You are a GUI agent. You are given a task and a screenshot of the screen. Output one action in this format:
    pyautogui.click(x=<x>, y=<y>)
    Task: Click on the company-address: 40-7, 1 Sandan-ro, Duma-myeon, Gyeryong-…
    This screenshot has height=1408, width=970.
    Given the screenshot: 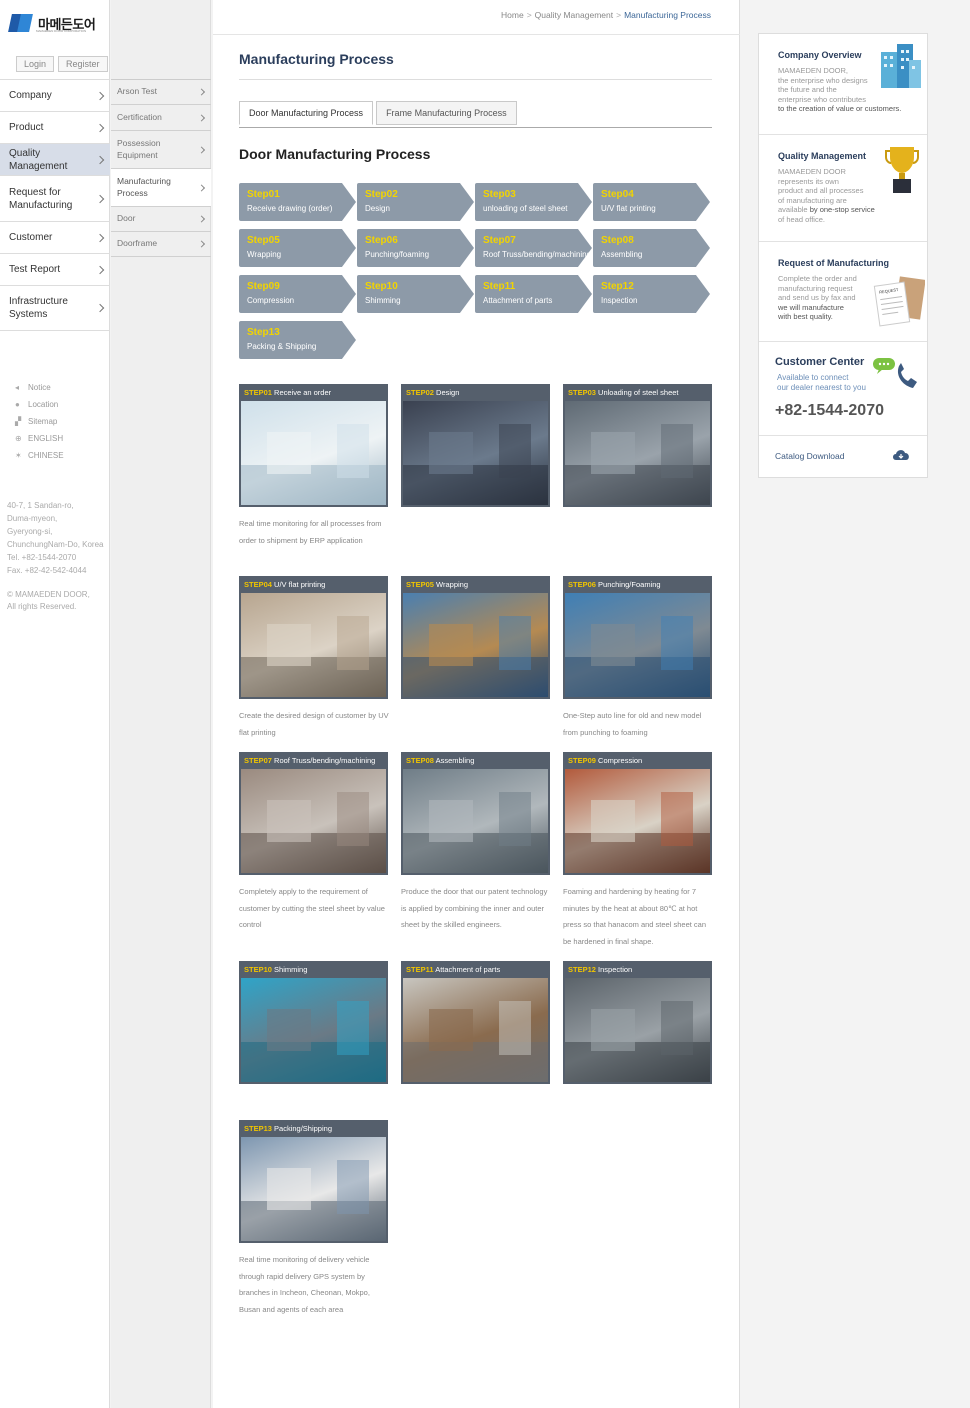 What is the action you would take?
    pyautogui.click(x=55, y=538)
    